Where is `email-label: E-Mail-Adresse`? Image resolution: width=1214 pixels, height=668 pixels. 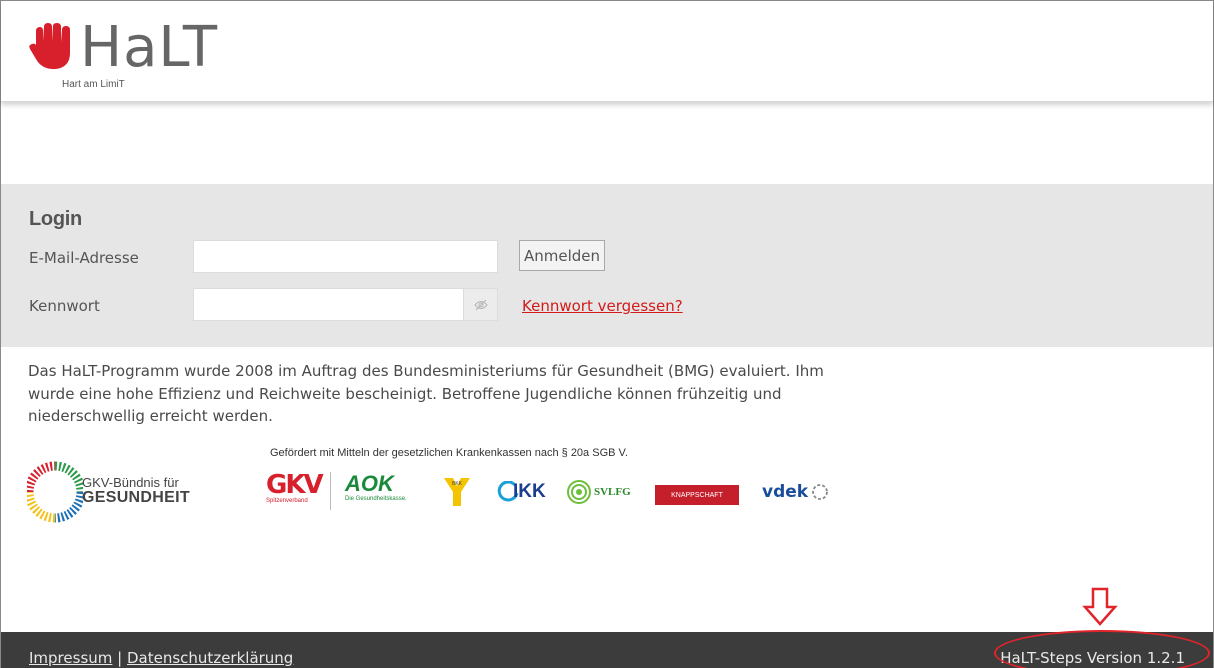
email-label: E-Mail-Adresse is located at coordinates (84, 258).